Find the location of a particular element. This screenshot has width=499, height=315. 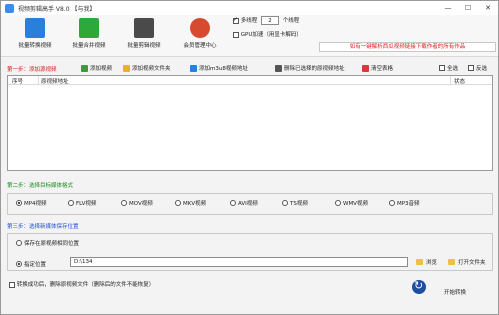

format-wmv: WMV视频 is located at coordinates (351, 203).